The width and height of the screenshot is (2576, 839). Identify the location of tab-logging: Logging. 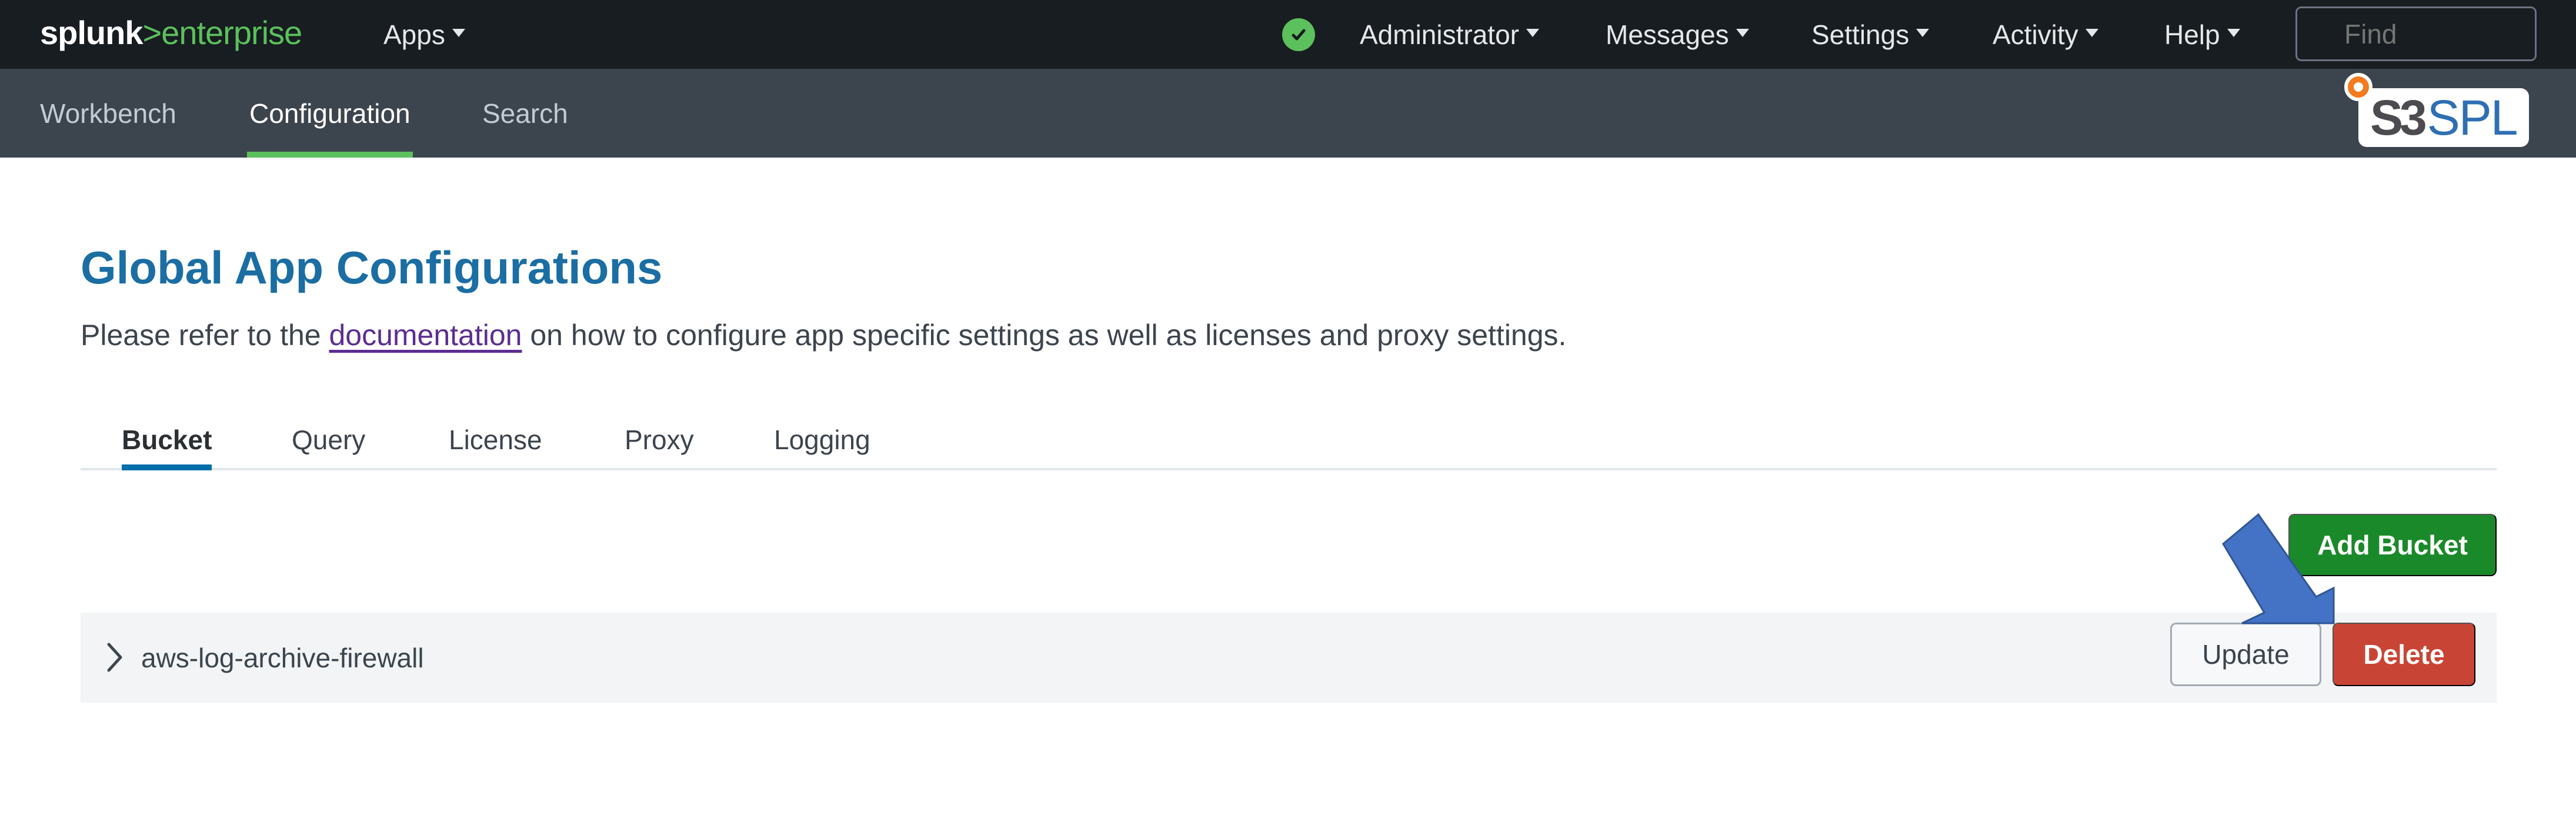
(822, 440).